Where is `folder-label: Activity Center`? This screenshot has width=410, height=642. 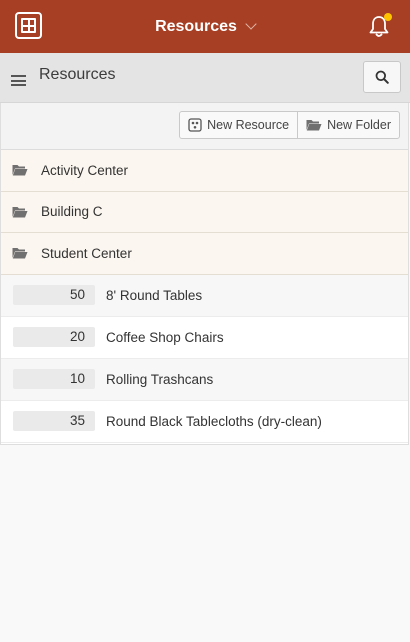 folder-label: Activity Center is located at coordinates (85, 170).